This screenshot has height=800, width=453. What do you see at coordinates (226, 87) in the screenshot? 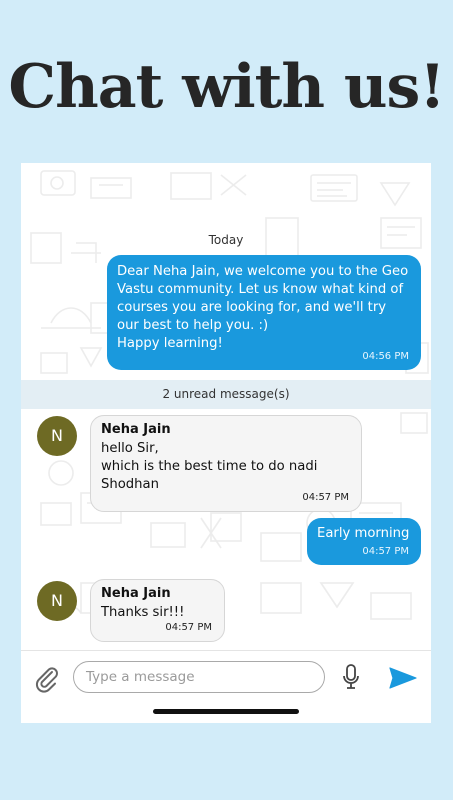
I see `headline: Chat with us!` at bounding box center [226, 87].